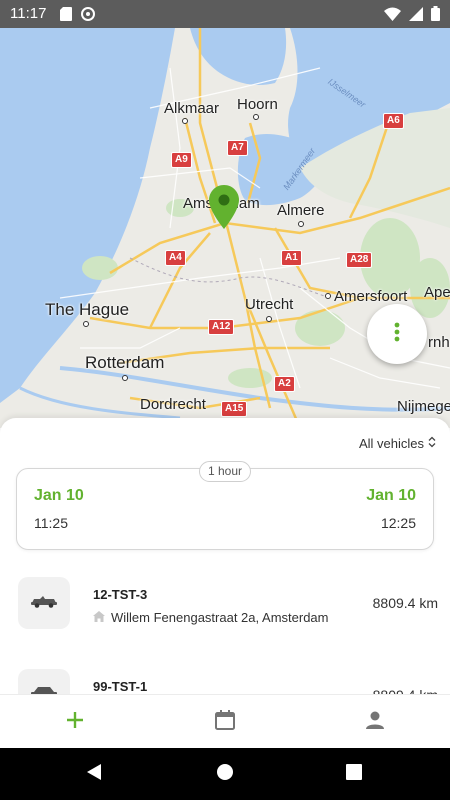 This screenshot has width=450, height=800. I want to click on home-circle-icon, so click(225, 774).